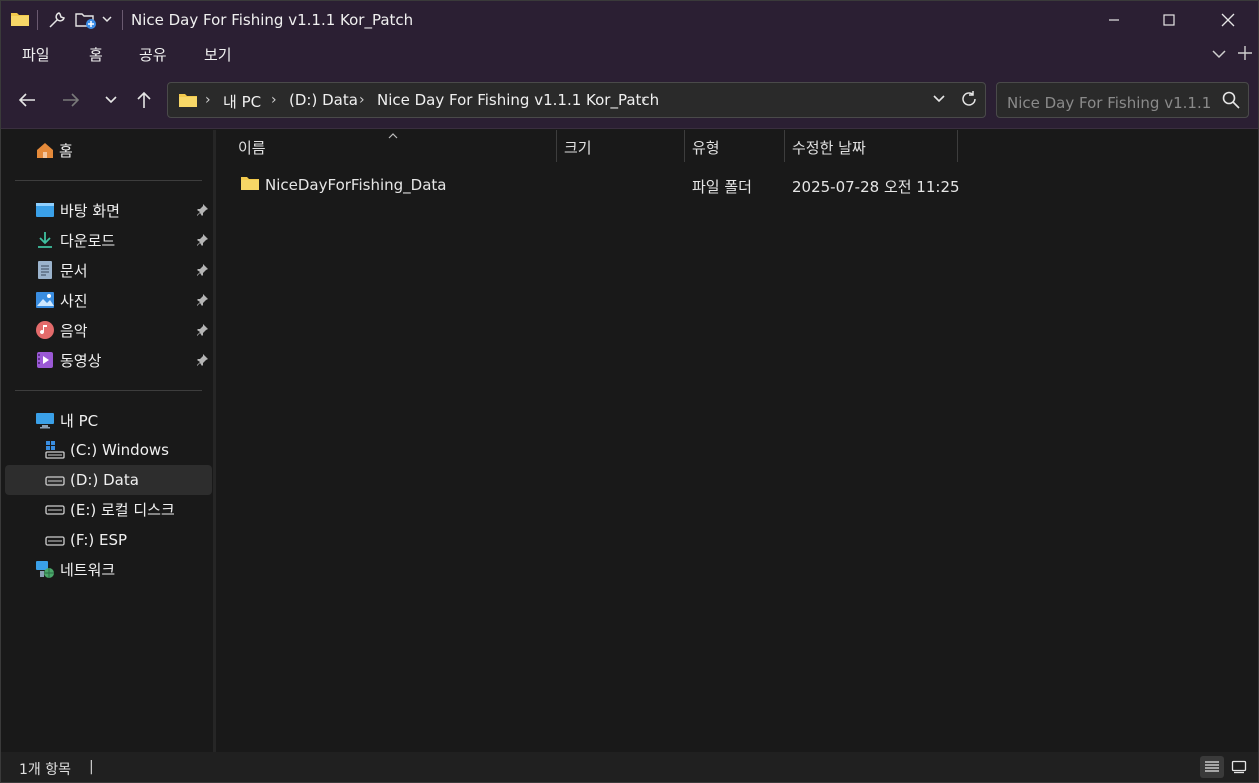 The image size is (1259, 783). I want to click on add-tab-icon, so click(1245, 55).